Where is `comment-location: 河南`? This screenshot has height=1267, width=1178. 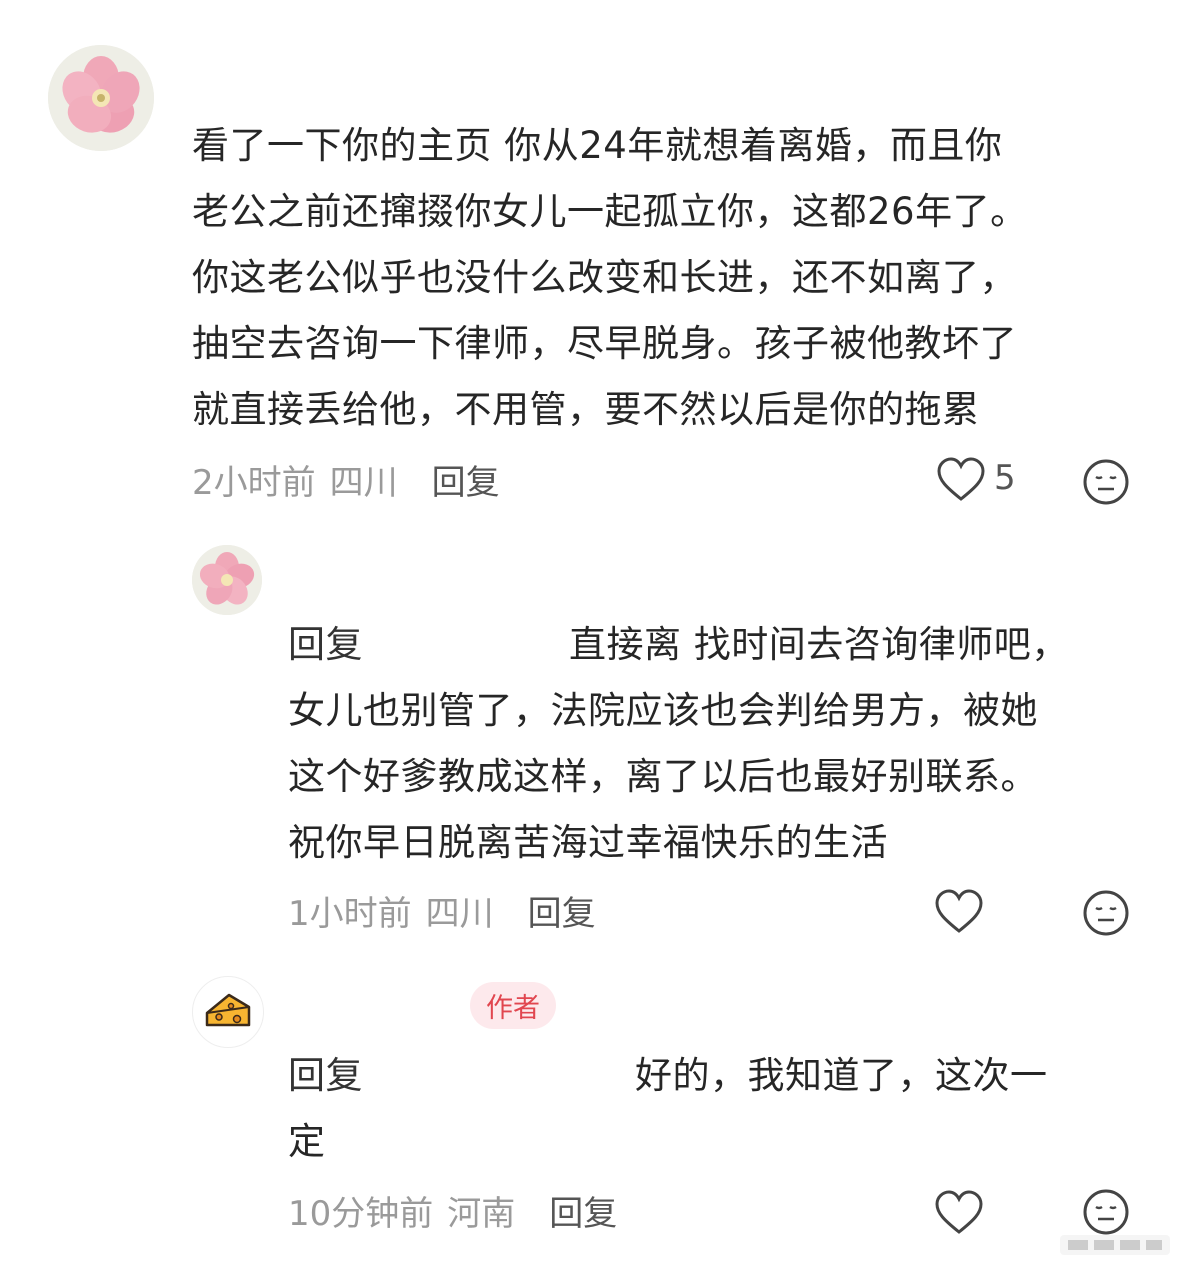
comment-location: 河南 is located at coordinates (481, 1213).